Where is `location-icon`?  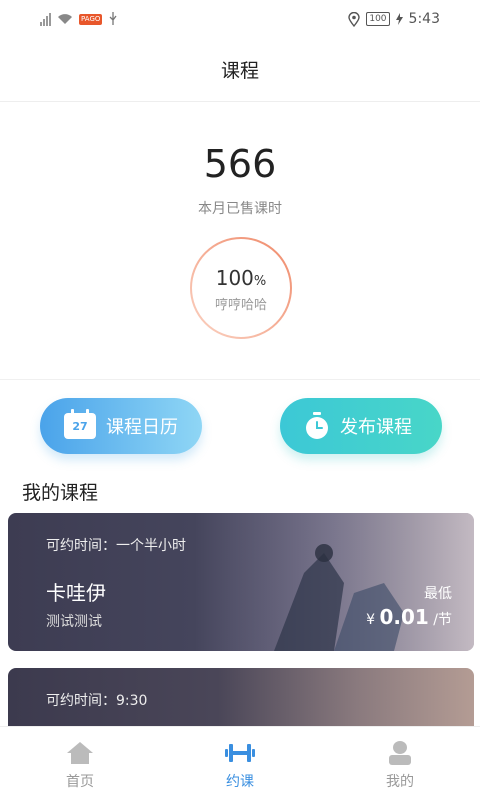 location-icon is located at coordinates (354, 19).